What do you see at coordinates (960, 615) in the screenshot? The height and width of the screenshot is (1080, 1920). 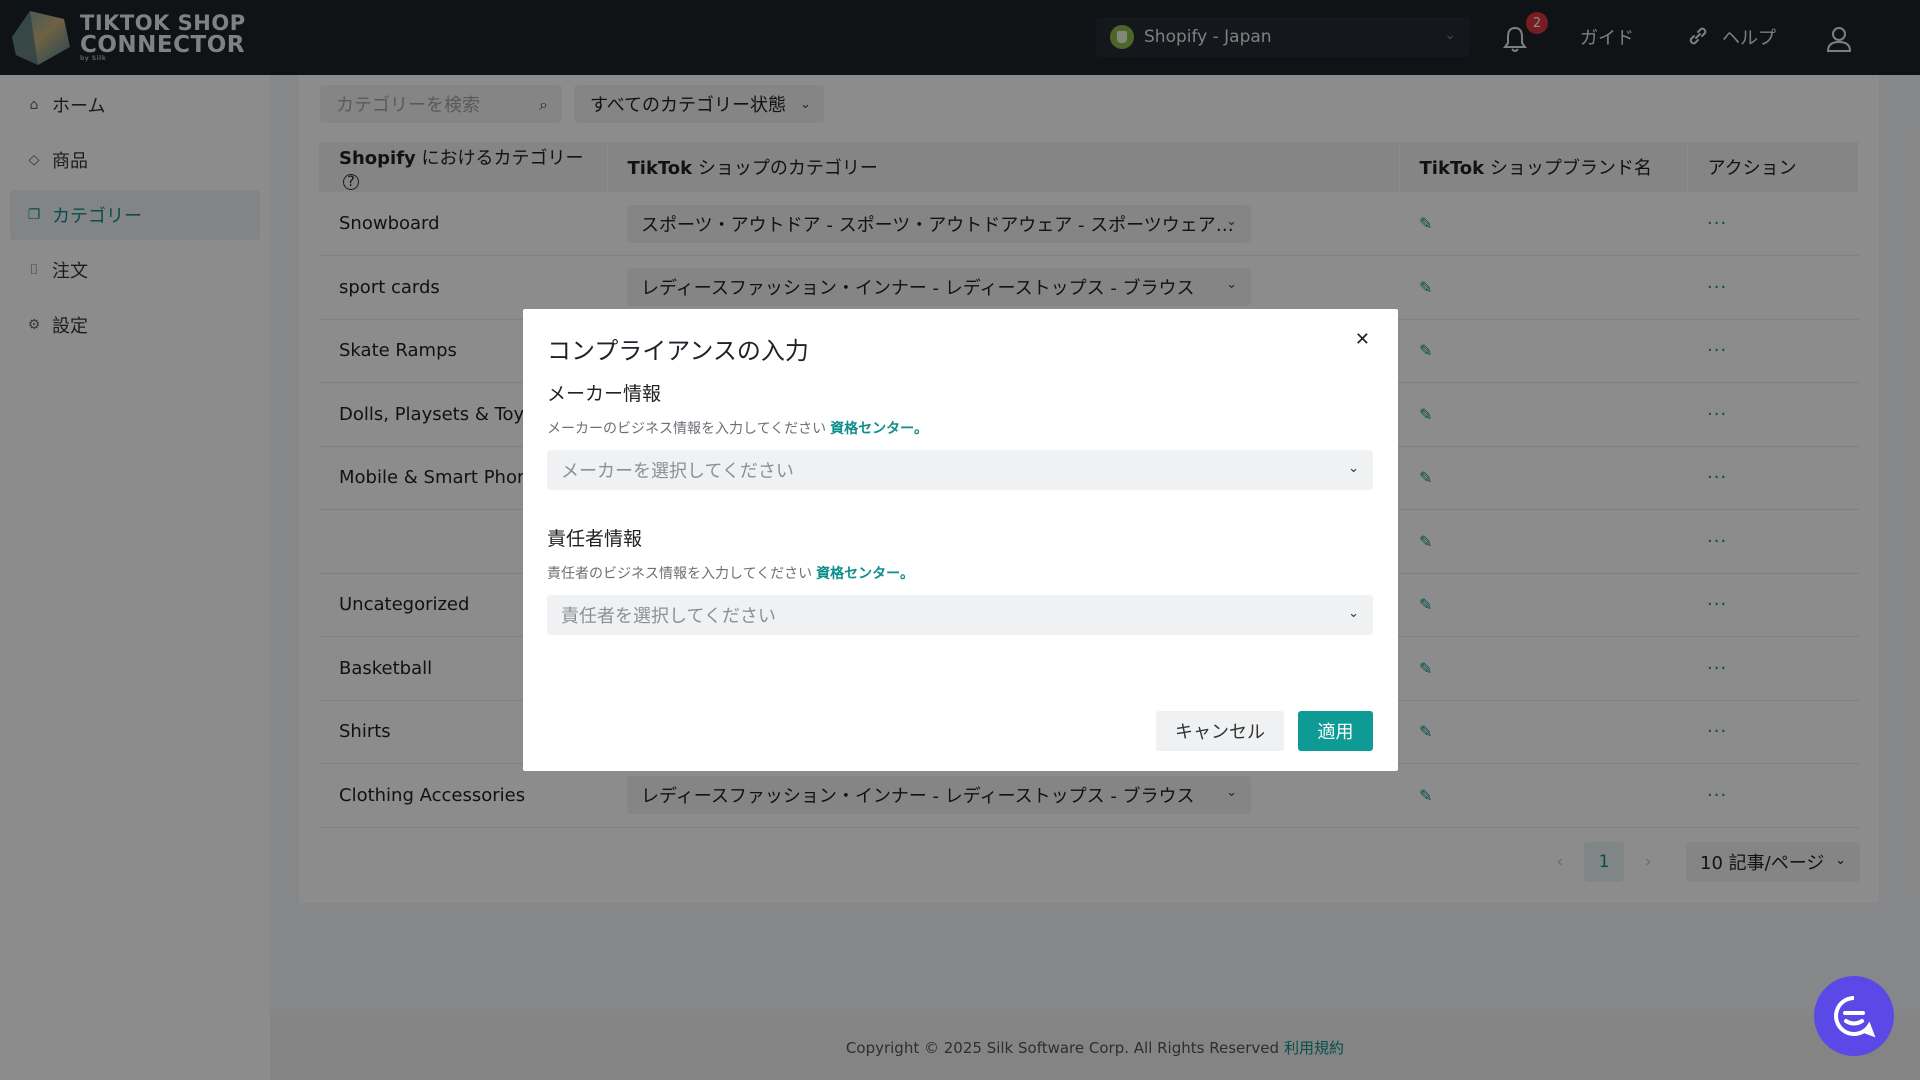 I see `responsible-select: 責任者を選択してください ⌄` at bounding box center [960, 615].